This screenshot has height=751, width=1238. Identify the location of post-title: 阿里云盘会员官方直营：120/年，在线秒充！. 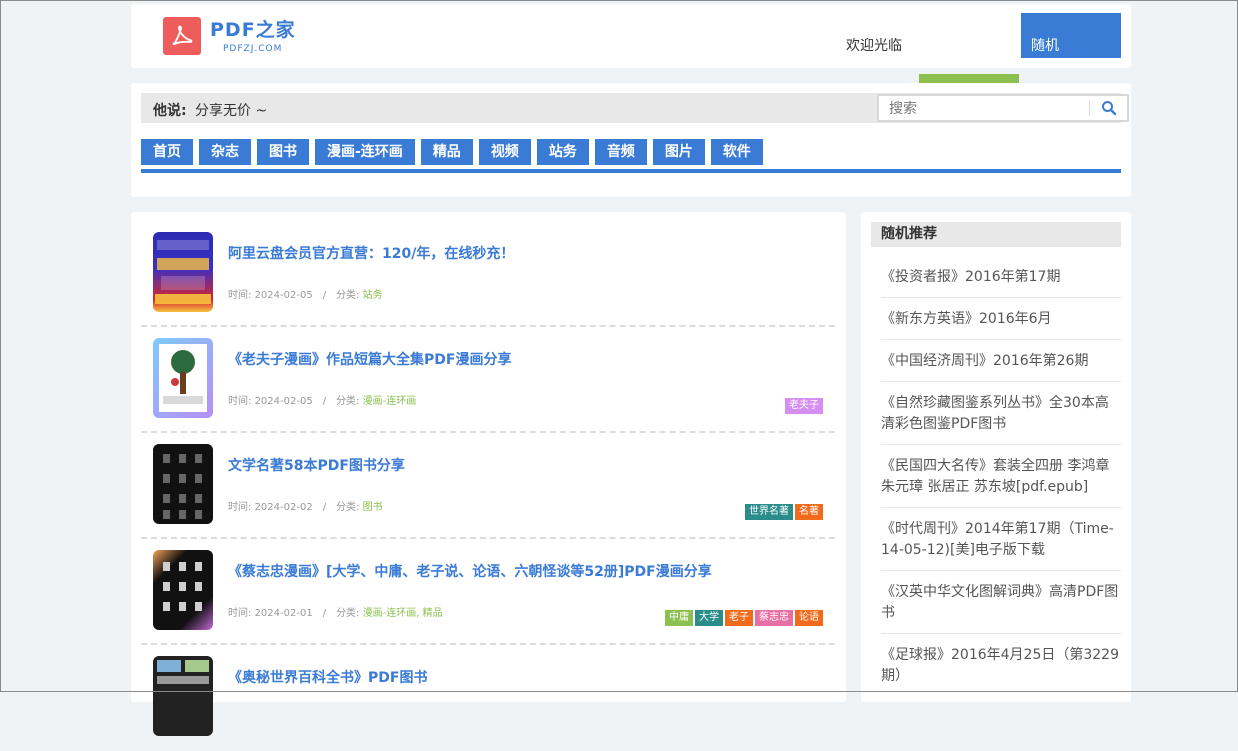
(371, 253).